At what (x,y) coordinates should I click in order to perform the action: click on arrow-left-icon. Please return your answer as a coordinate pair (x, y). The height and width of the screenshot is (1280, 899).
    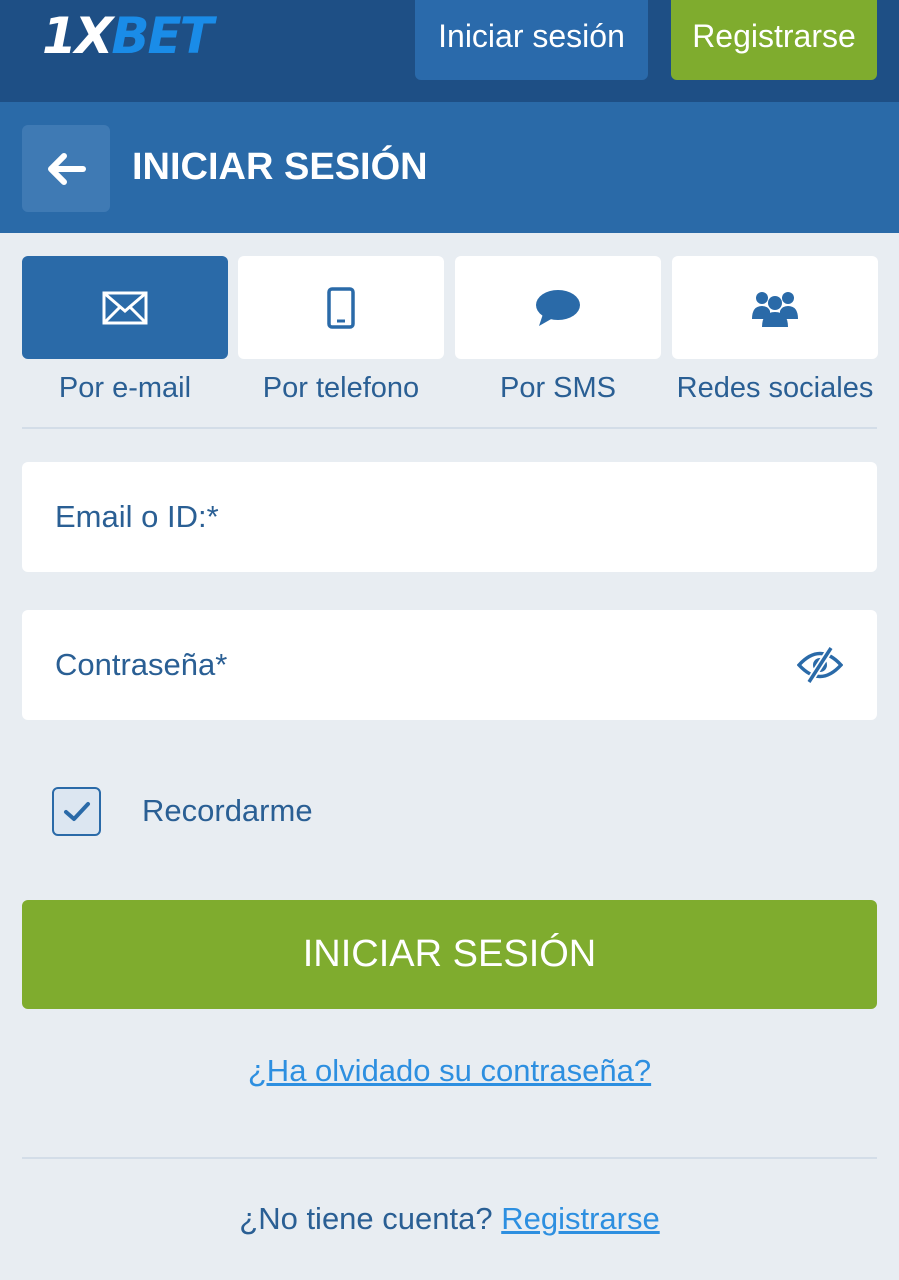
    Looking at the image, I should click on (67, 168).